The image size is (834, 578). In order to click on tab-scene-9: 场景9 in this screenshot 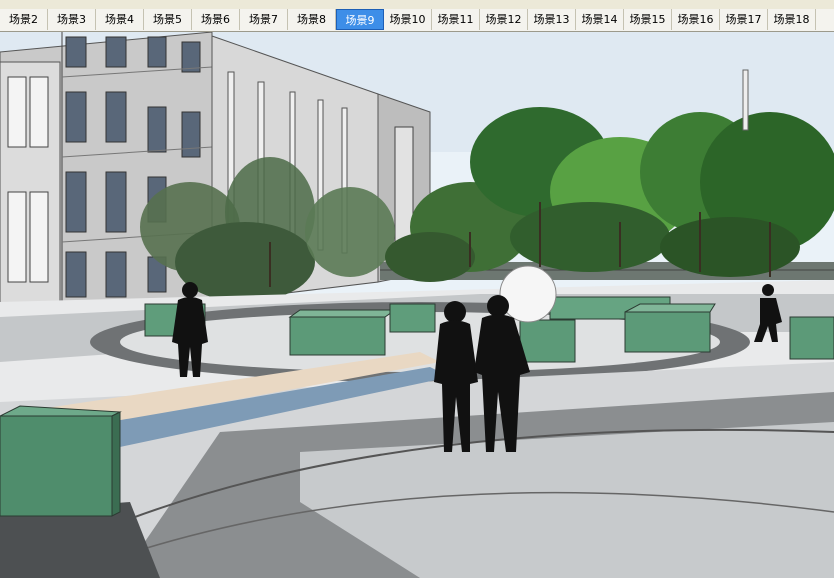, I will do `click(360, 19)`.